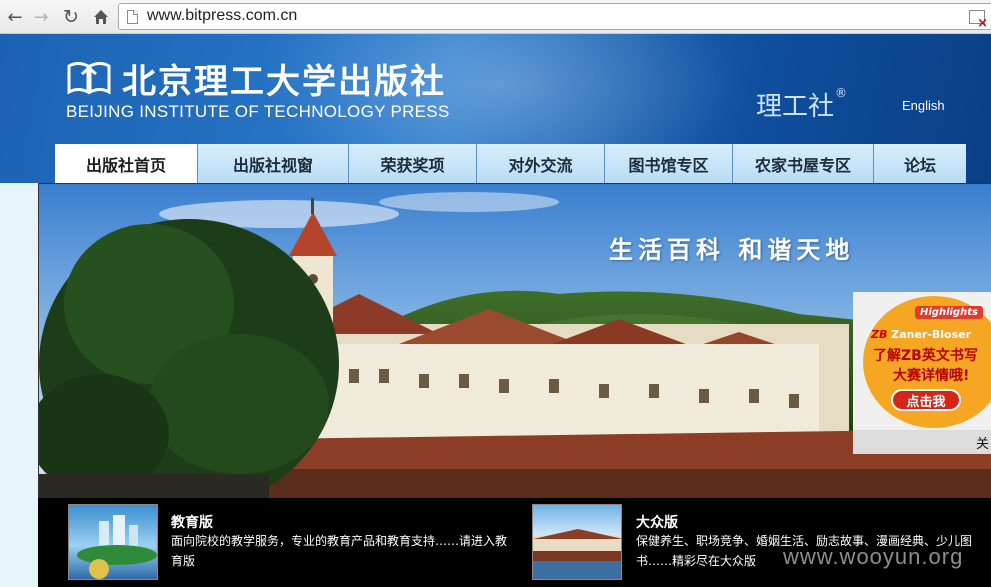  What do you see at coordinates (192, 522) in the screenshot?
I see `education-edition-title: 教育版` at bounding box center [192, 522].